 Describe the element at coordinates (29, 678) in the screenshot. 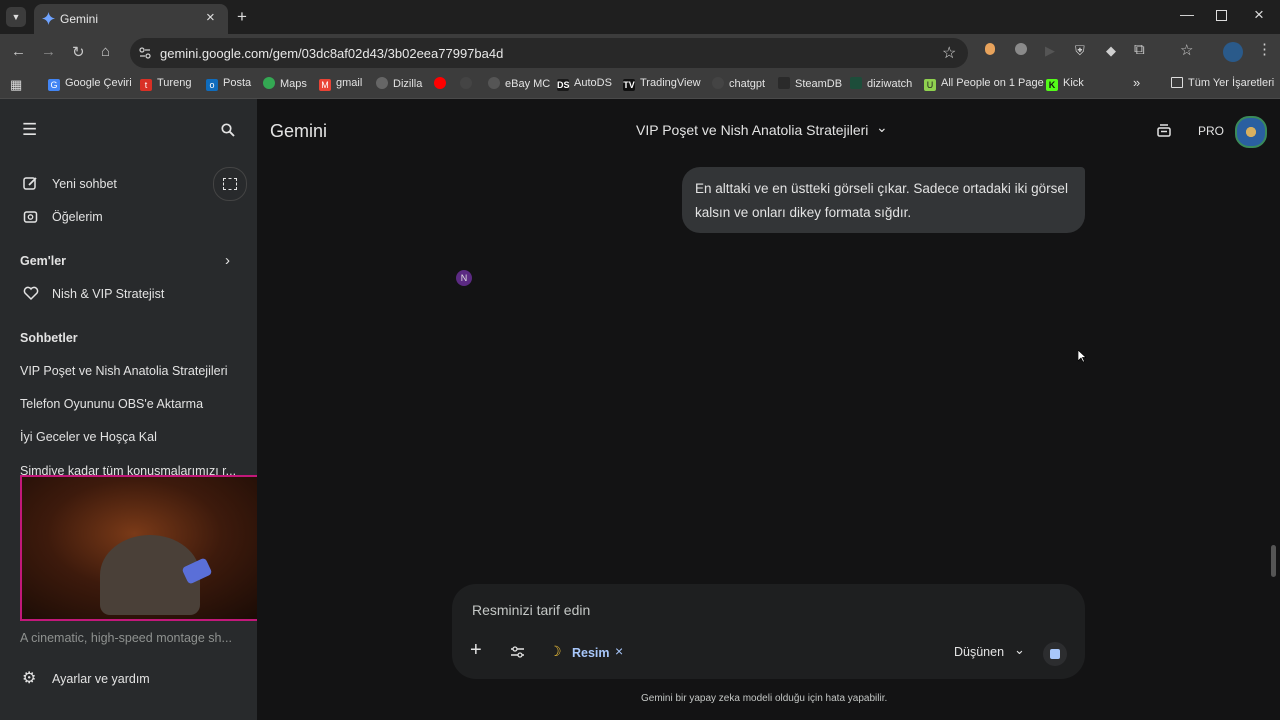

I see `gear-icon: ⚙` at that location.